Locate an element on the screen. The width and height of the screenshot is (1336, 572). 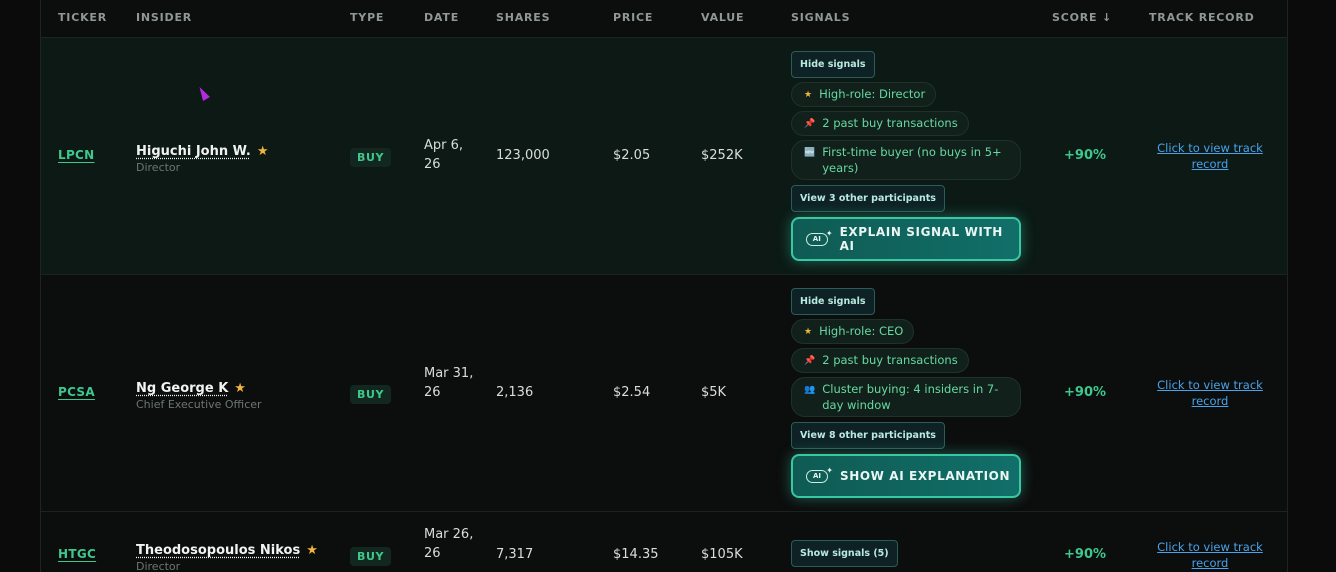
explain-signal-ai-button: AI ✦ EXPLAIN SIGNAL WITH AI is located at coordinates (906, 239).